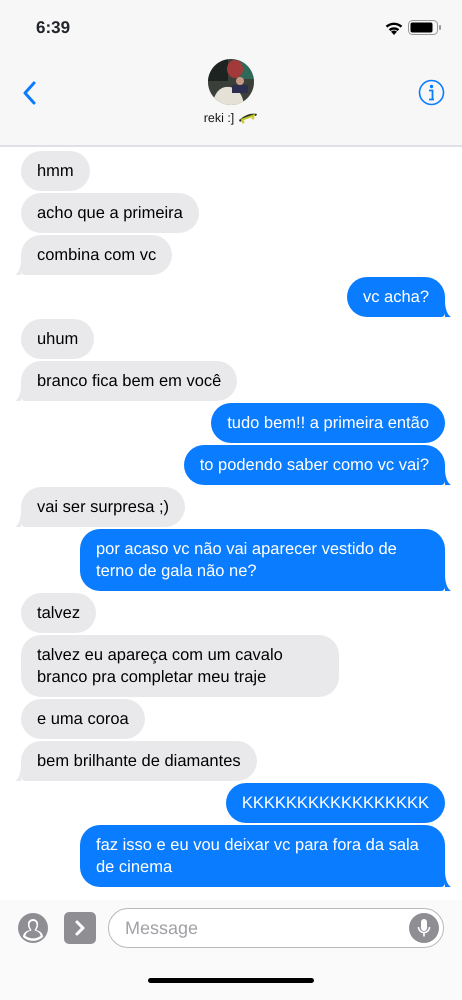 The width and height of the screenshot is (462, 1000). I want to click on status-time: 6:39, so click(53, 27).